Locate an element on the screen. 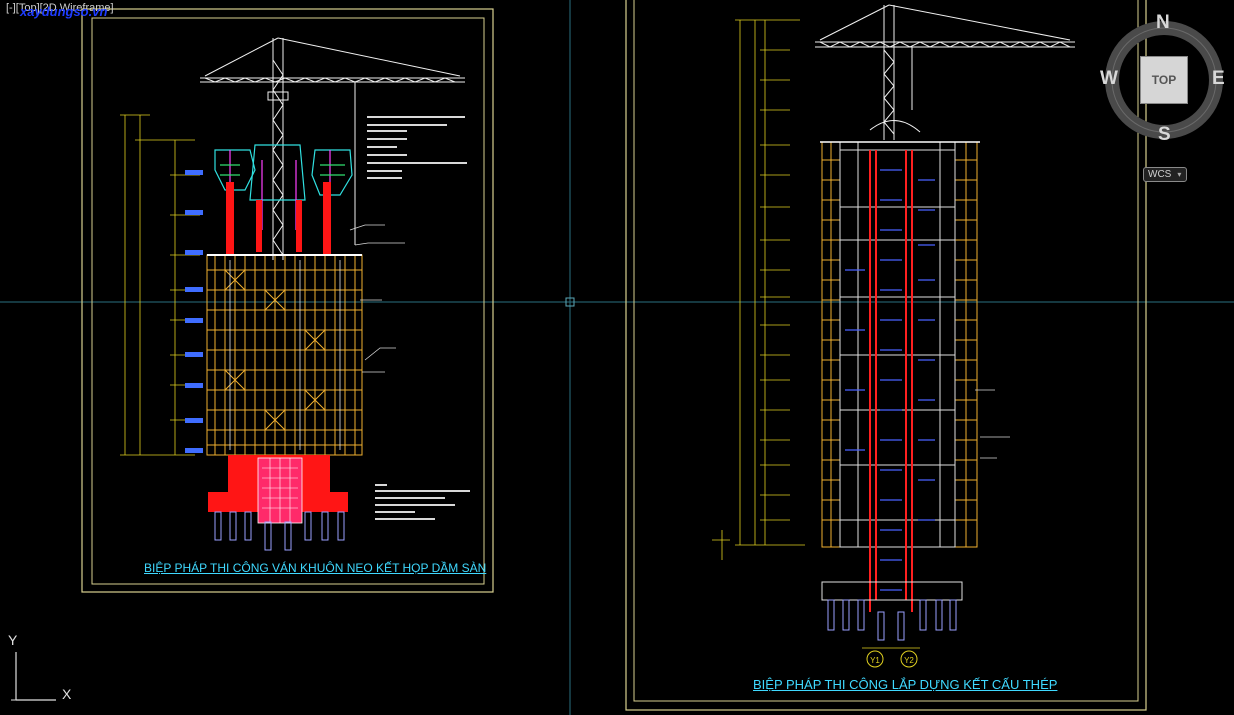 The width and height of the screenshot is (1234, 715). foundation-right: Y1 Y2 is located at coordinates (892, 624).